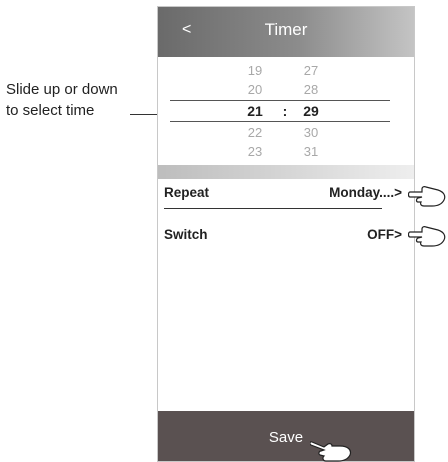 The height and width of the screenshot is (462, 448). I want to click on page-title: Timer, so click(286, 29).